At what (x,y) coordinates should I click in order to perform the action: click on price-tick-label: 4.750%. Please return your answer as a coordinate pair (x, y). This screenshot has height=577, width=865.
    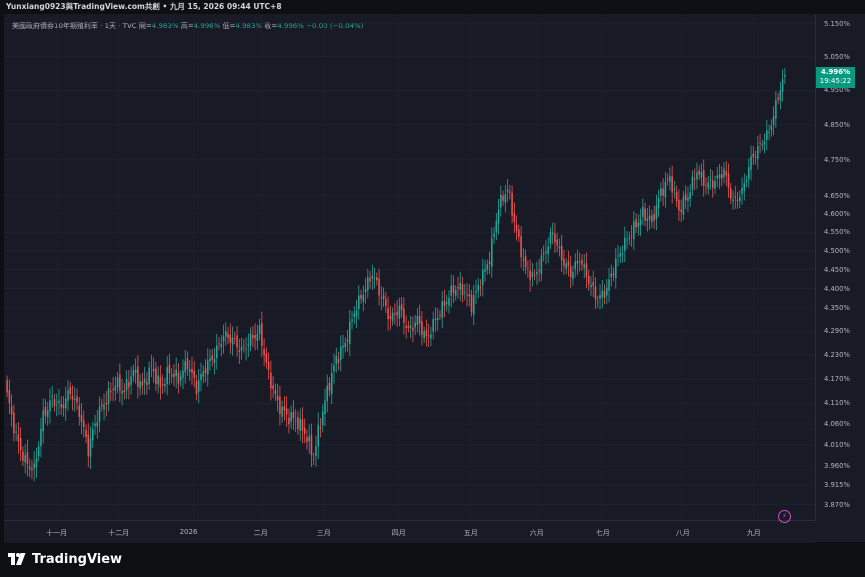
    Looking at the image, I should click on (837, 159).